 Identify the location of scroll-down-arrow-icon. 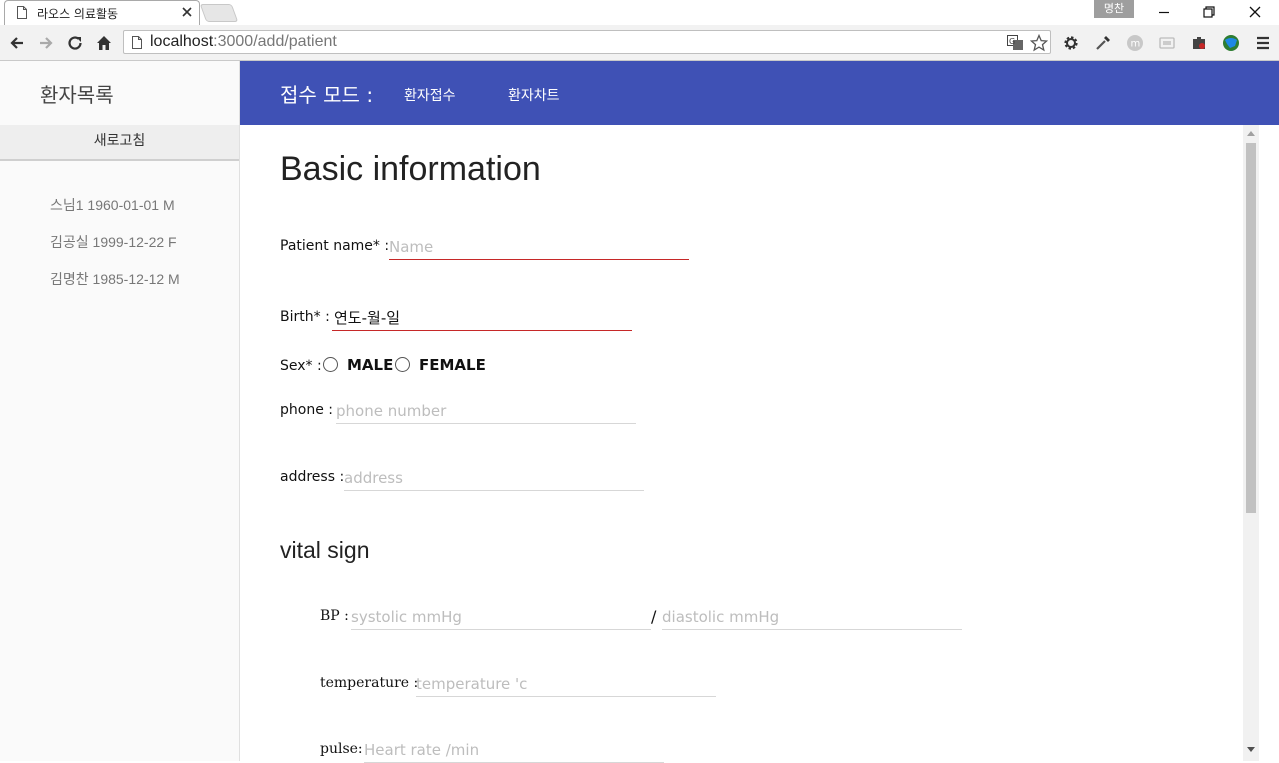
(1251, 750).